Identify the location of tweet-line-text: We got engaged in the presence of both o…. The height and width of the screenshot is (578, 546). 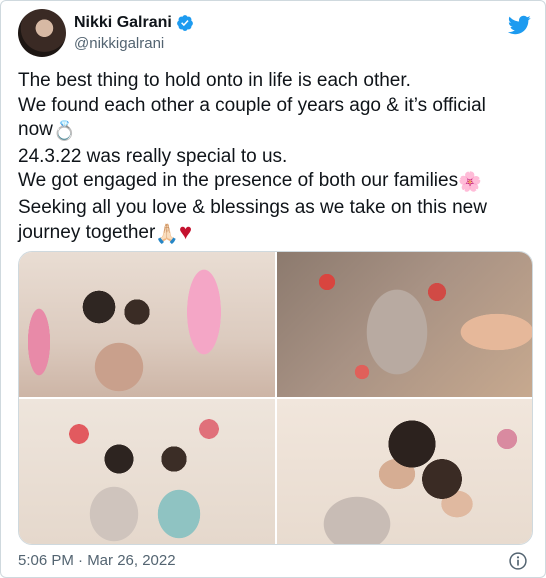
(238, 180).